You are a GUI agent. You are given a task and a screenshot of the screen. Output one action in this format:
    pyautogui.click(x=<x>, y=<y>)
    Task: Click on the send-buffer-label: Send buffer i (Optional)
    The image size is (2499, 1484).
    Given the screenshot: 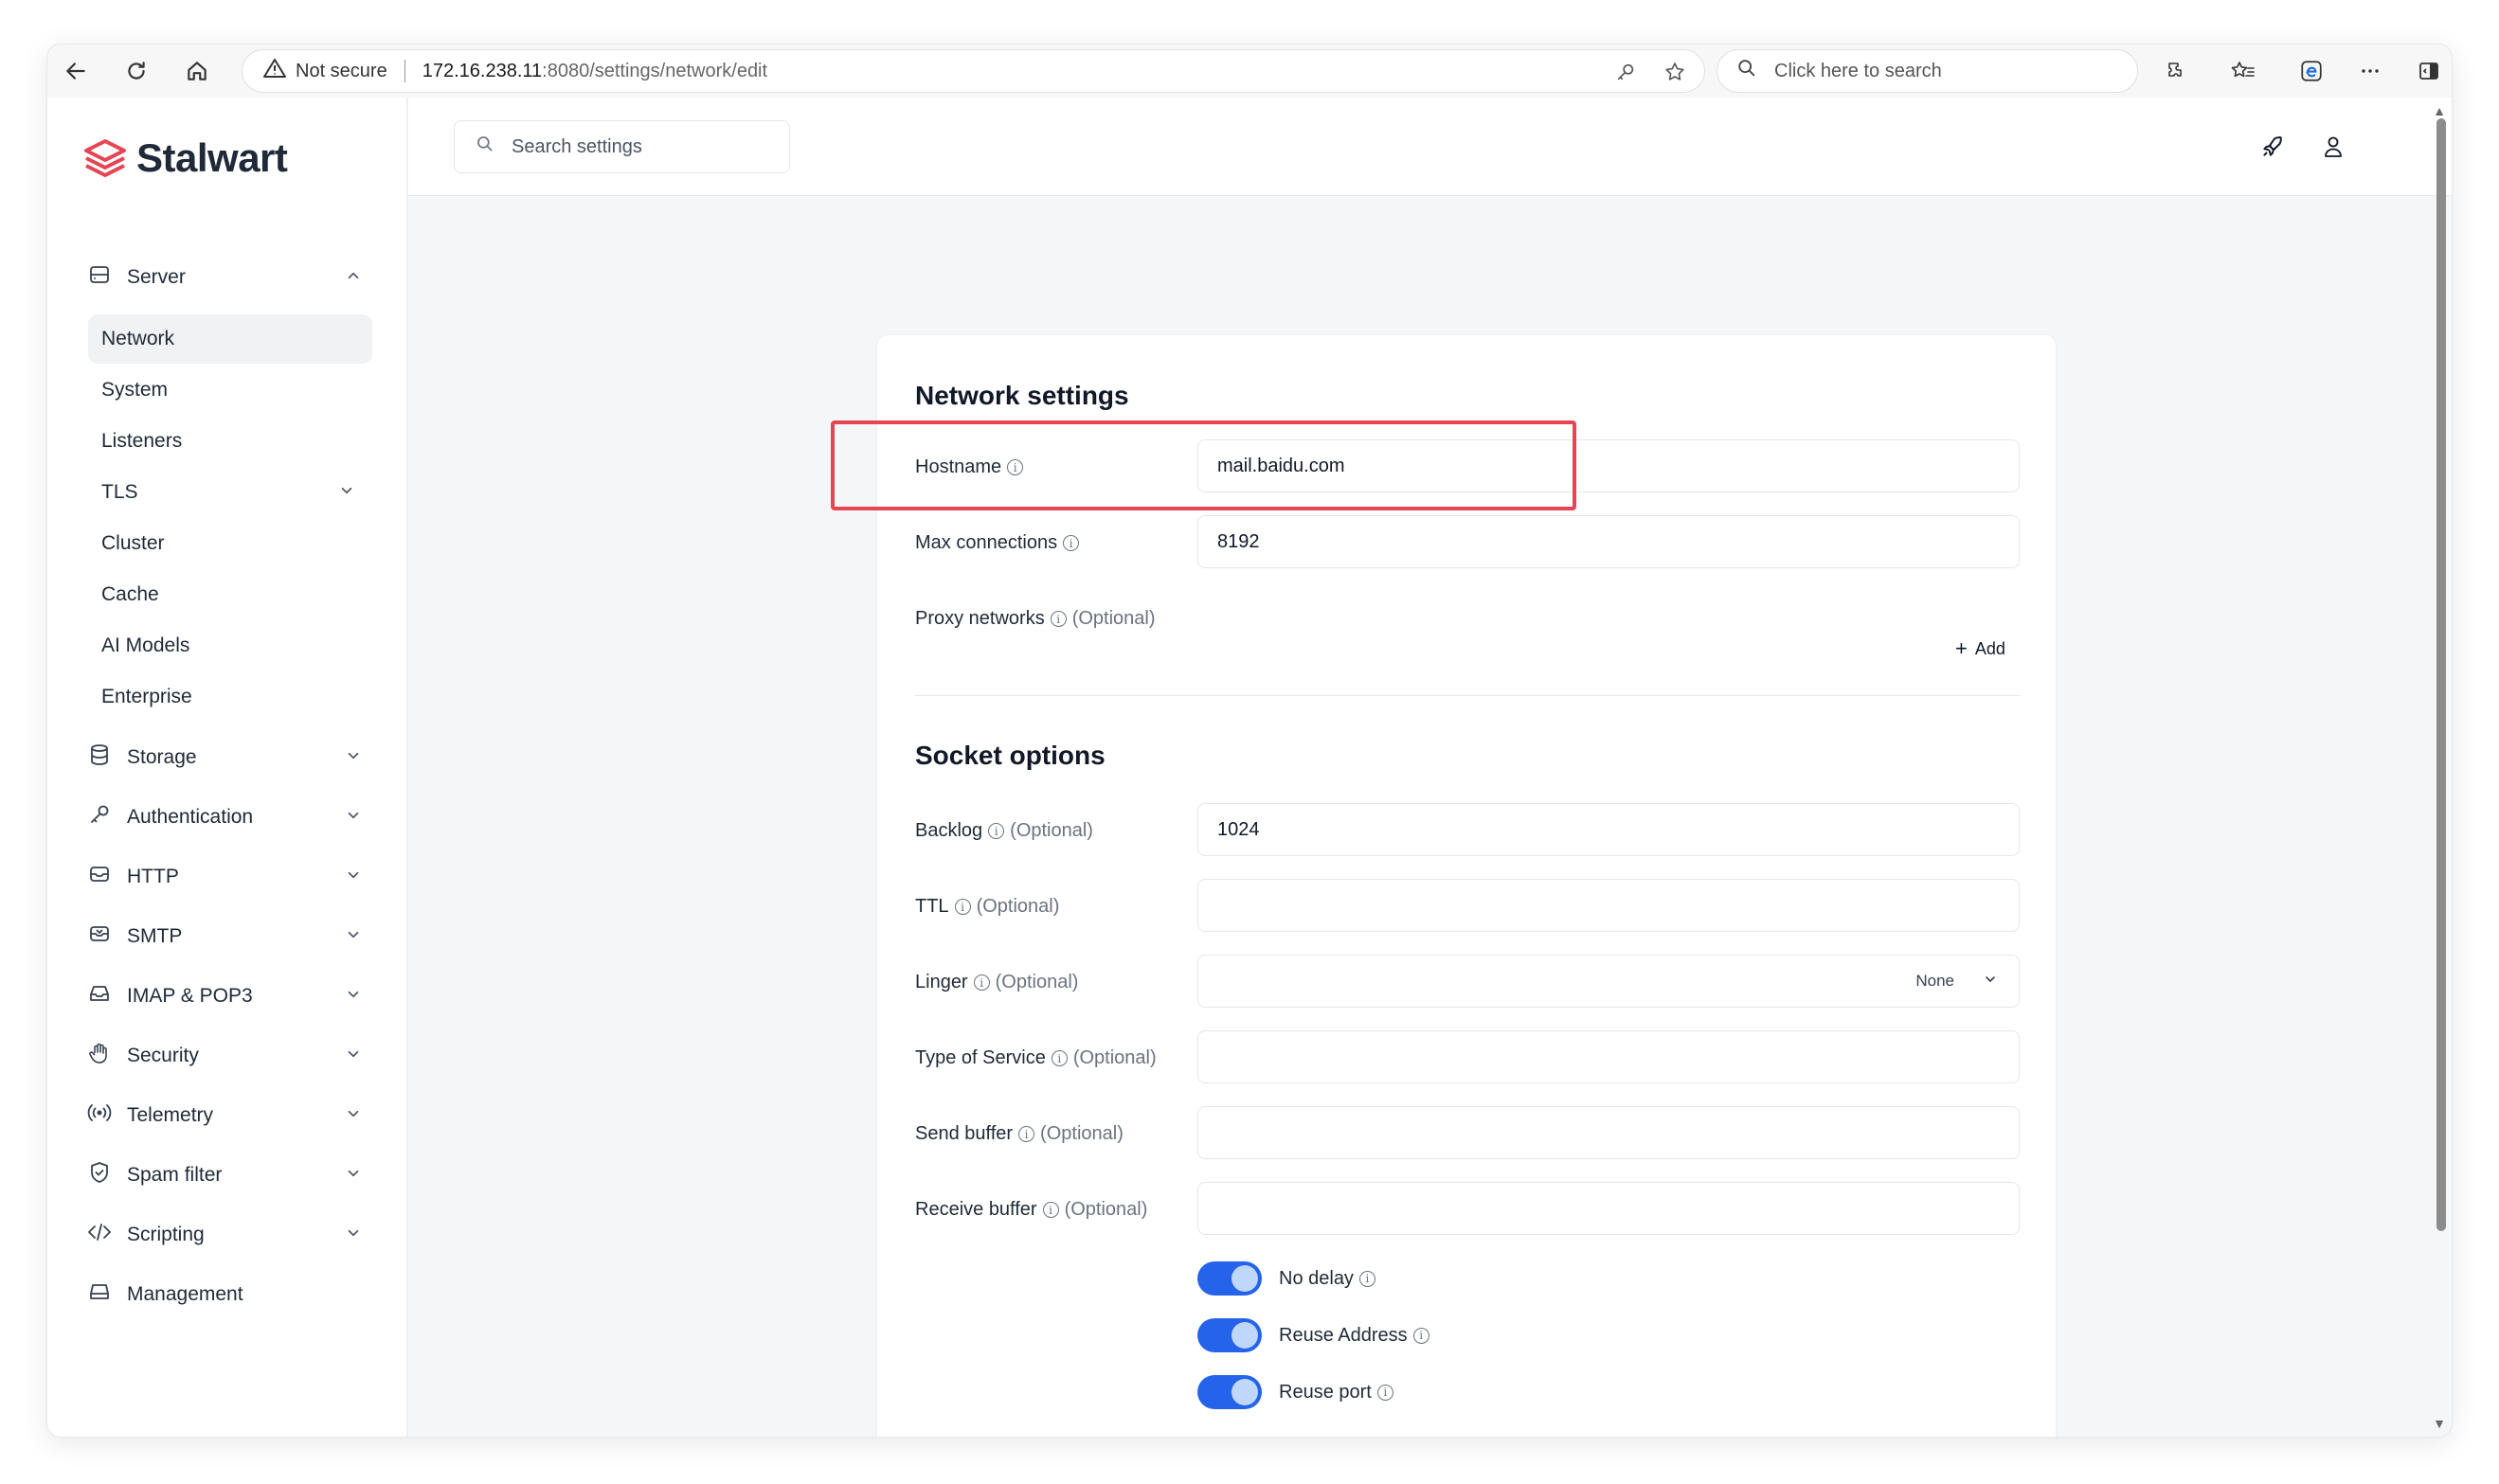 What is the action you would take?
    pyautogui.click(x=1020, y=1134)
    